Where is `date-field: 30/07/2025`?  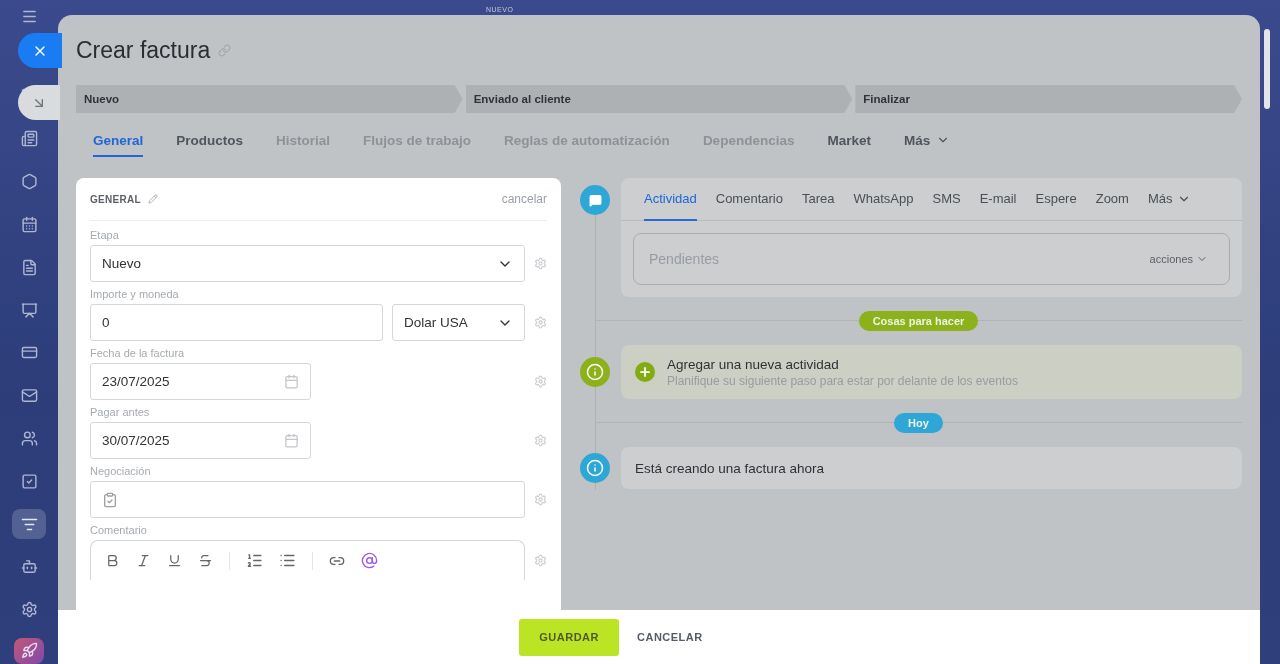 date-field: 30/07/2025 is located at coordinates (200, 440).